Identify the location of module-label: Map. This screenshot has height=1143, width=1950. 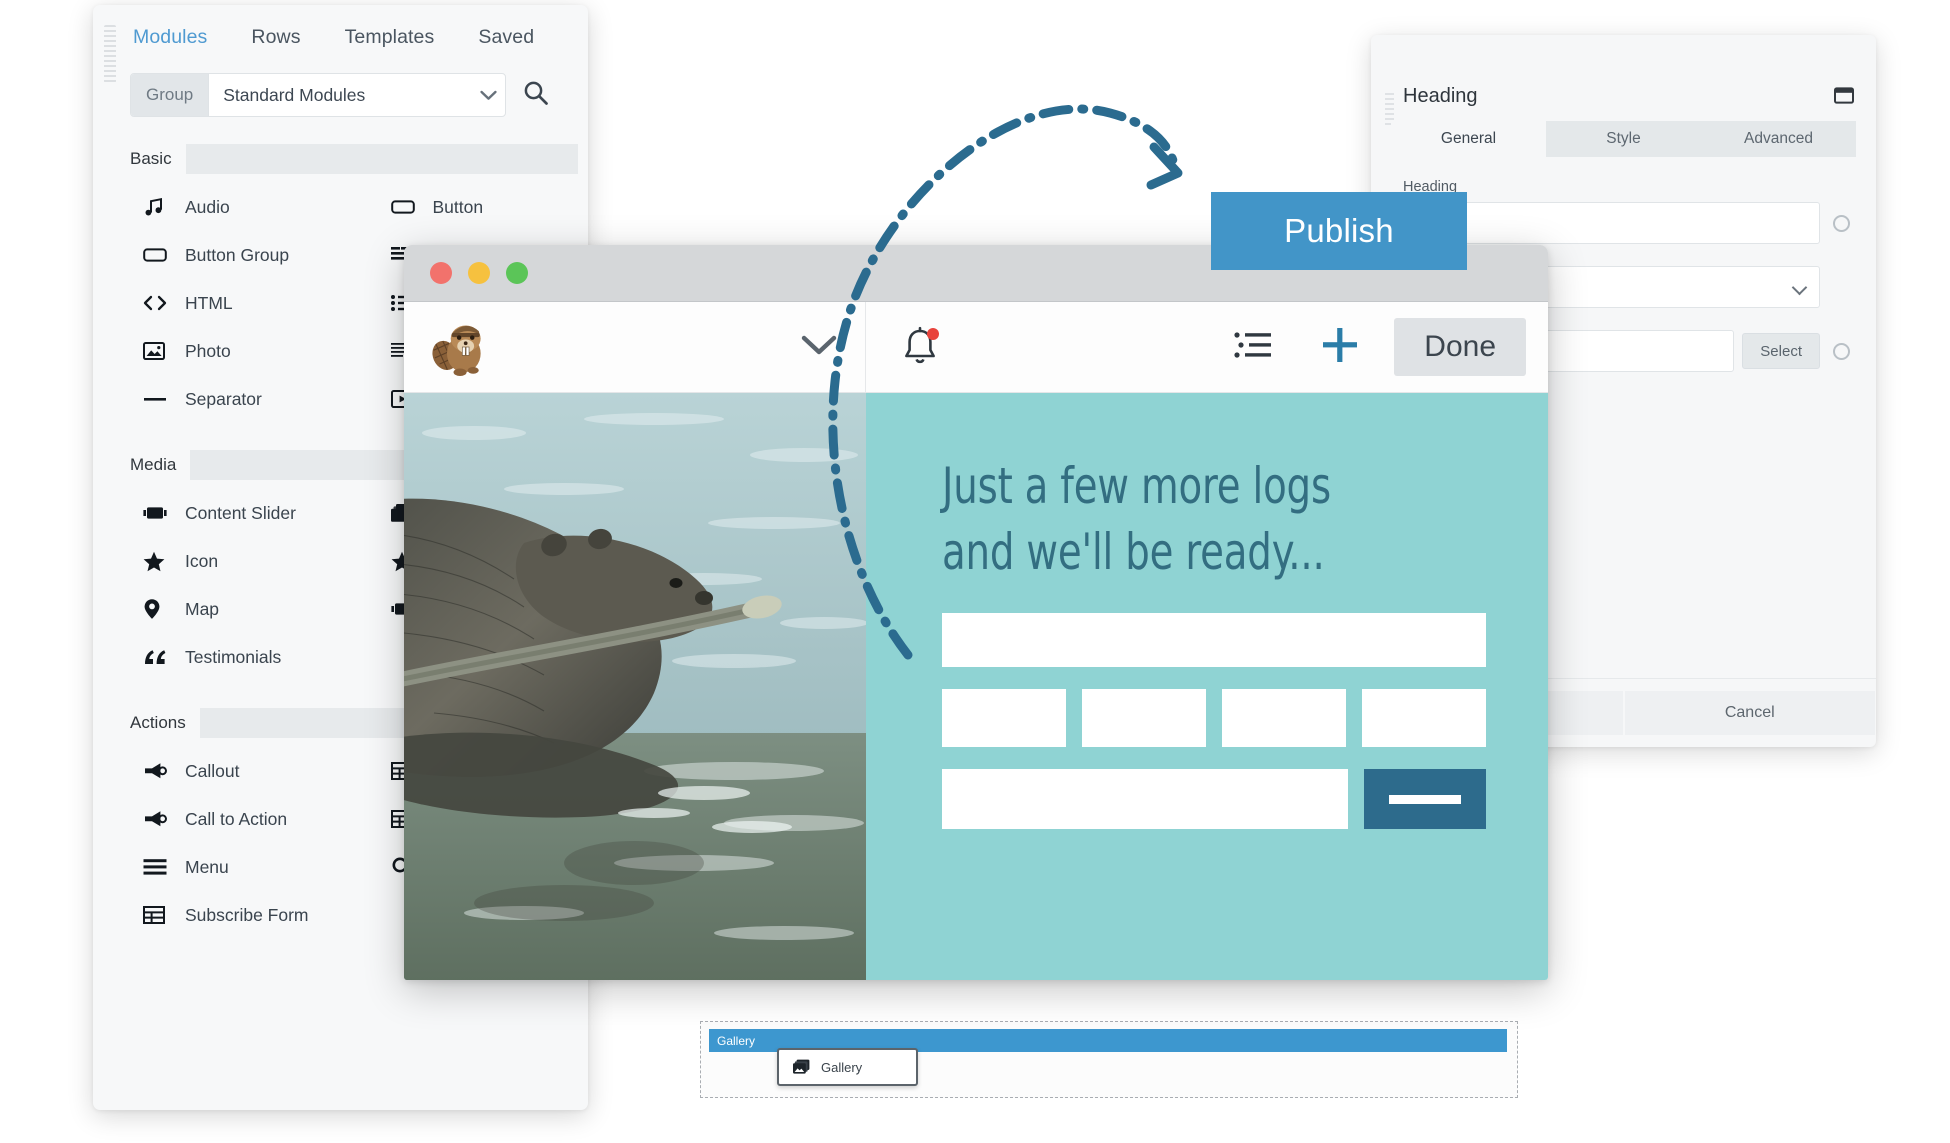
(202, 608).